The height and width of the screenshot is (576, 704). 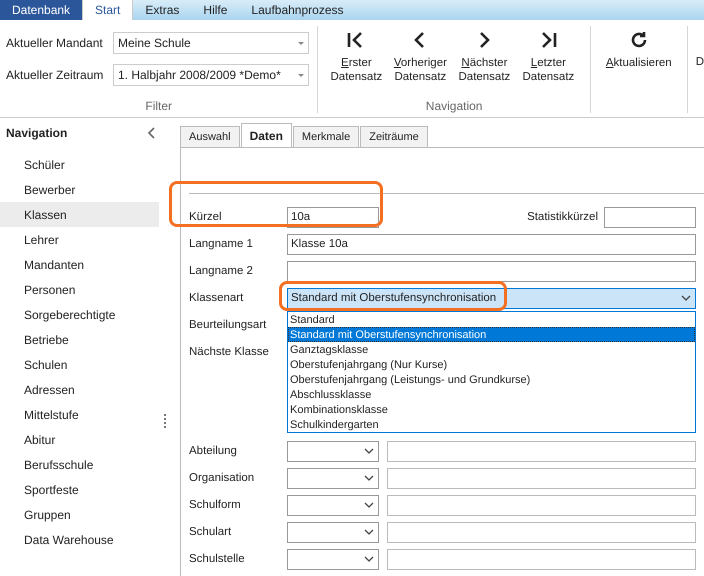 I want to click on combo-box: 1. Halbjahr 2008/2009 *Demo*, so click(x=211, y=75).